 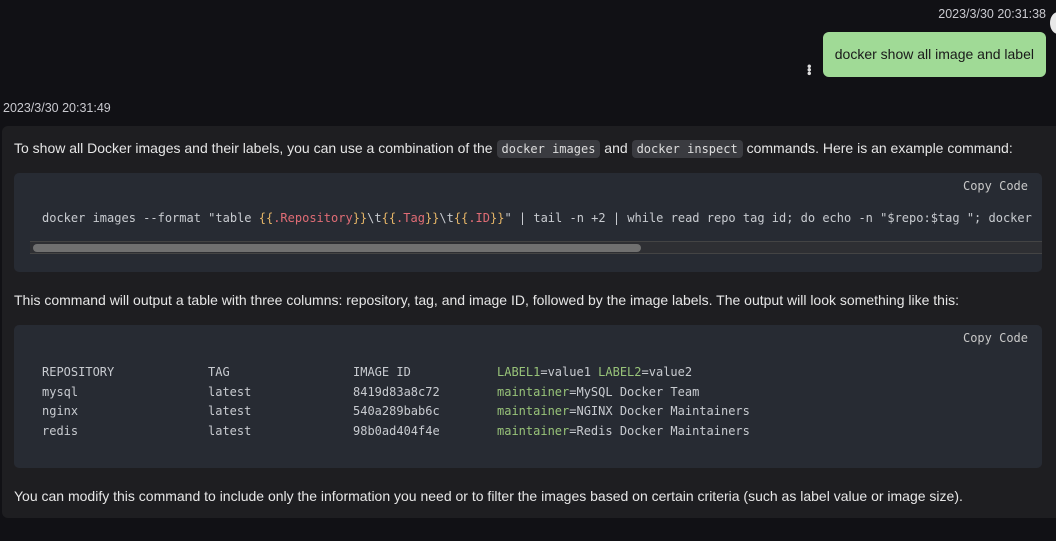 I want to click on cell: redis, so click(x=60, y=430).